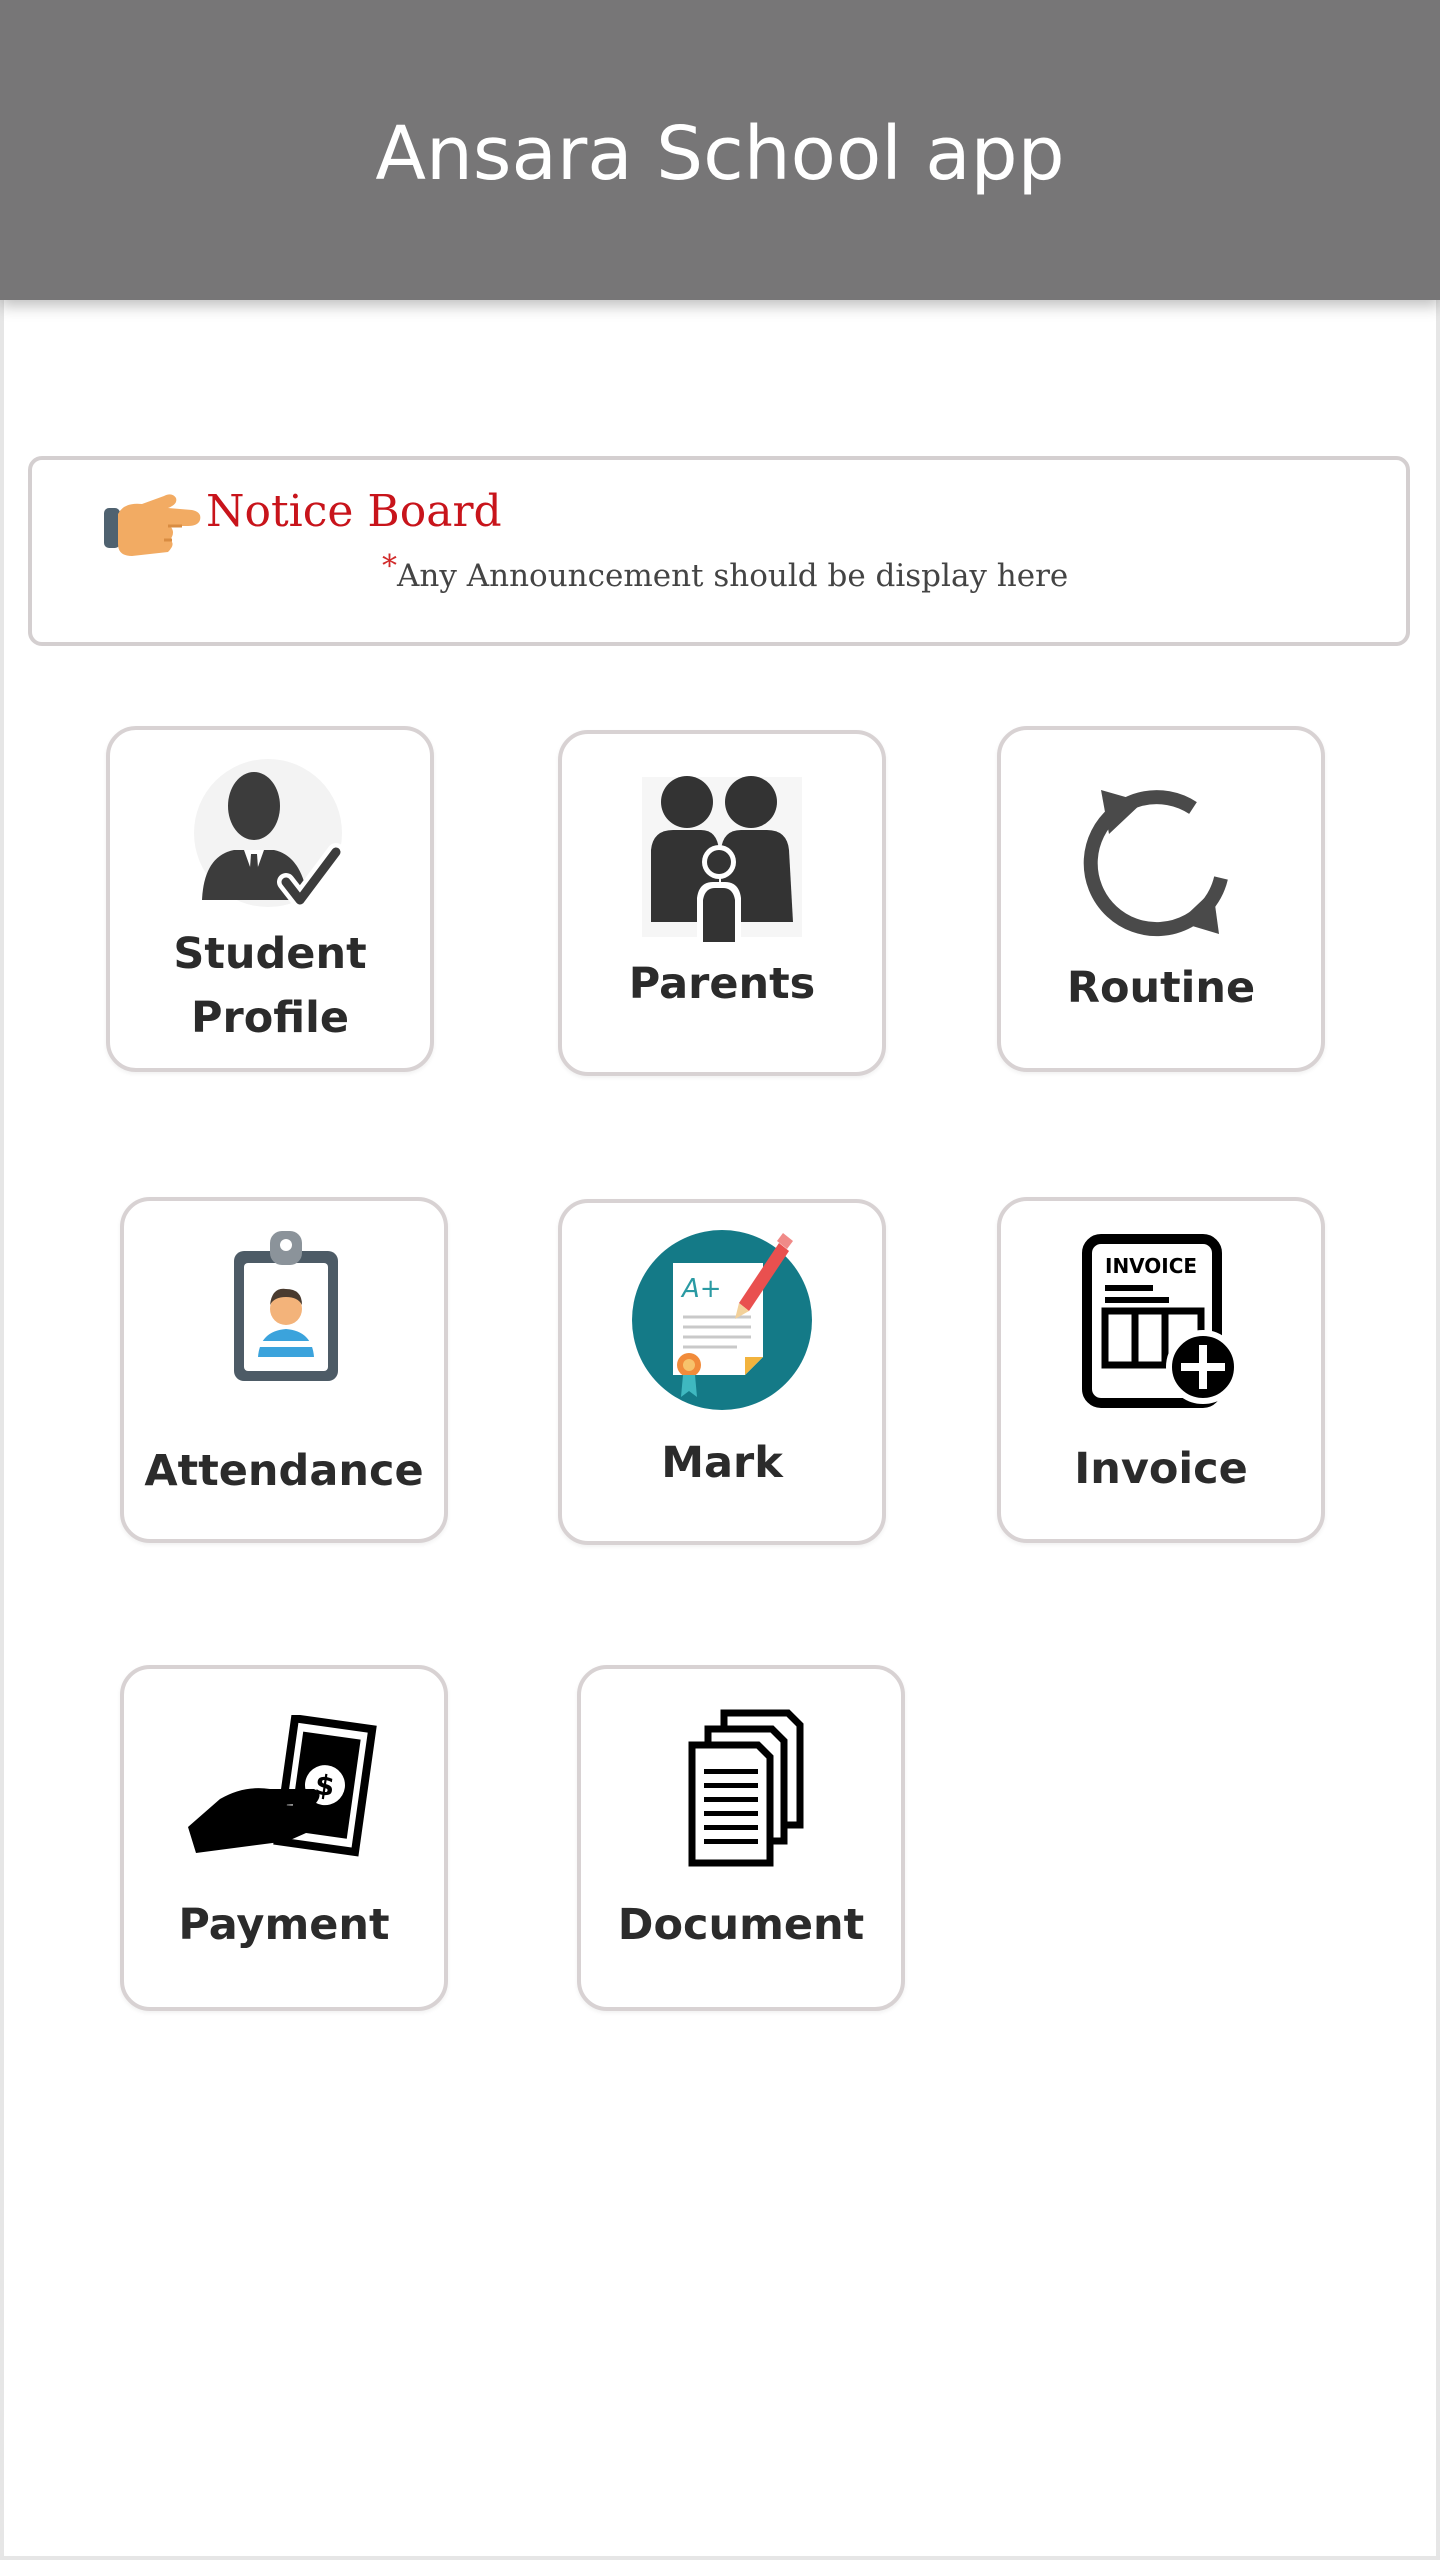 The height and width of the screenshot is (2560, 1440). Describe the element at coordinates (720, 154) in the screenshot. I see `app-title: Ansara School app` at that location.